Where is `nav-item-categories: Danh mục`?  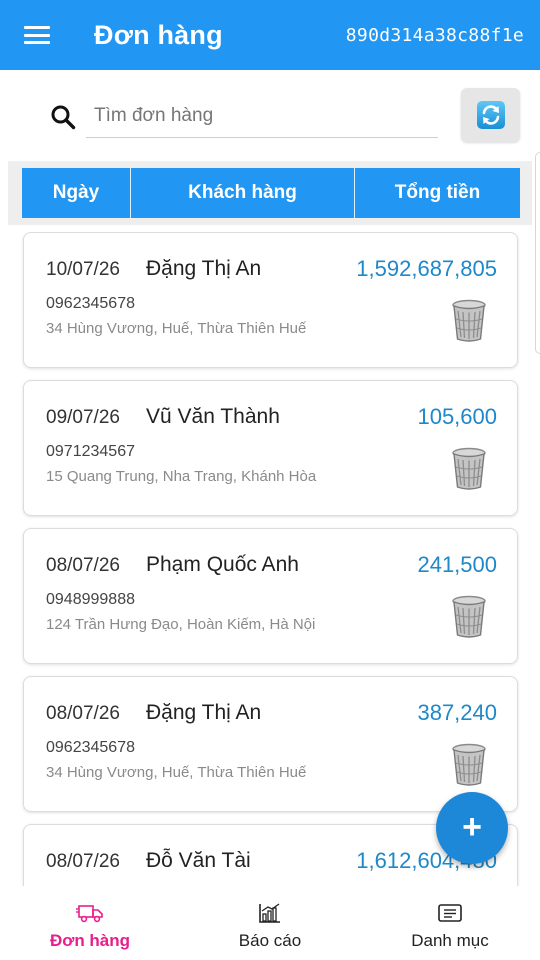
nav-item-categories: Danh mục is located at coordinates (450, 923).